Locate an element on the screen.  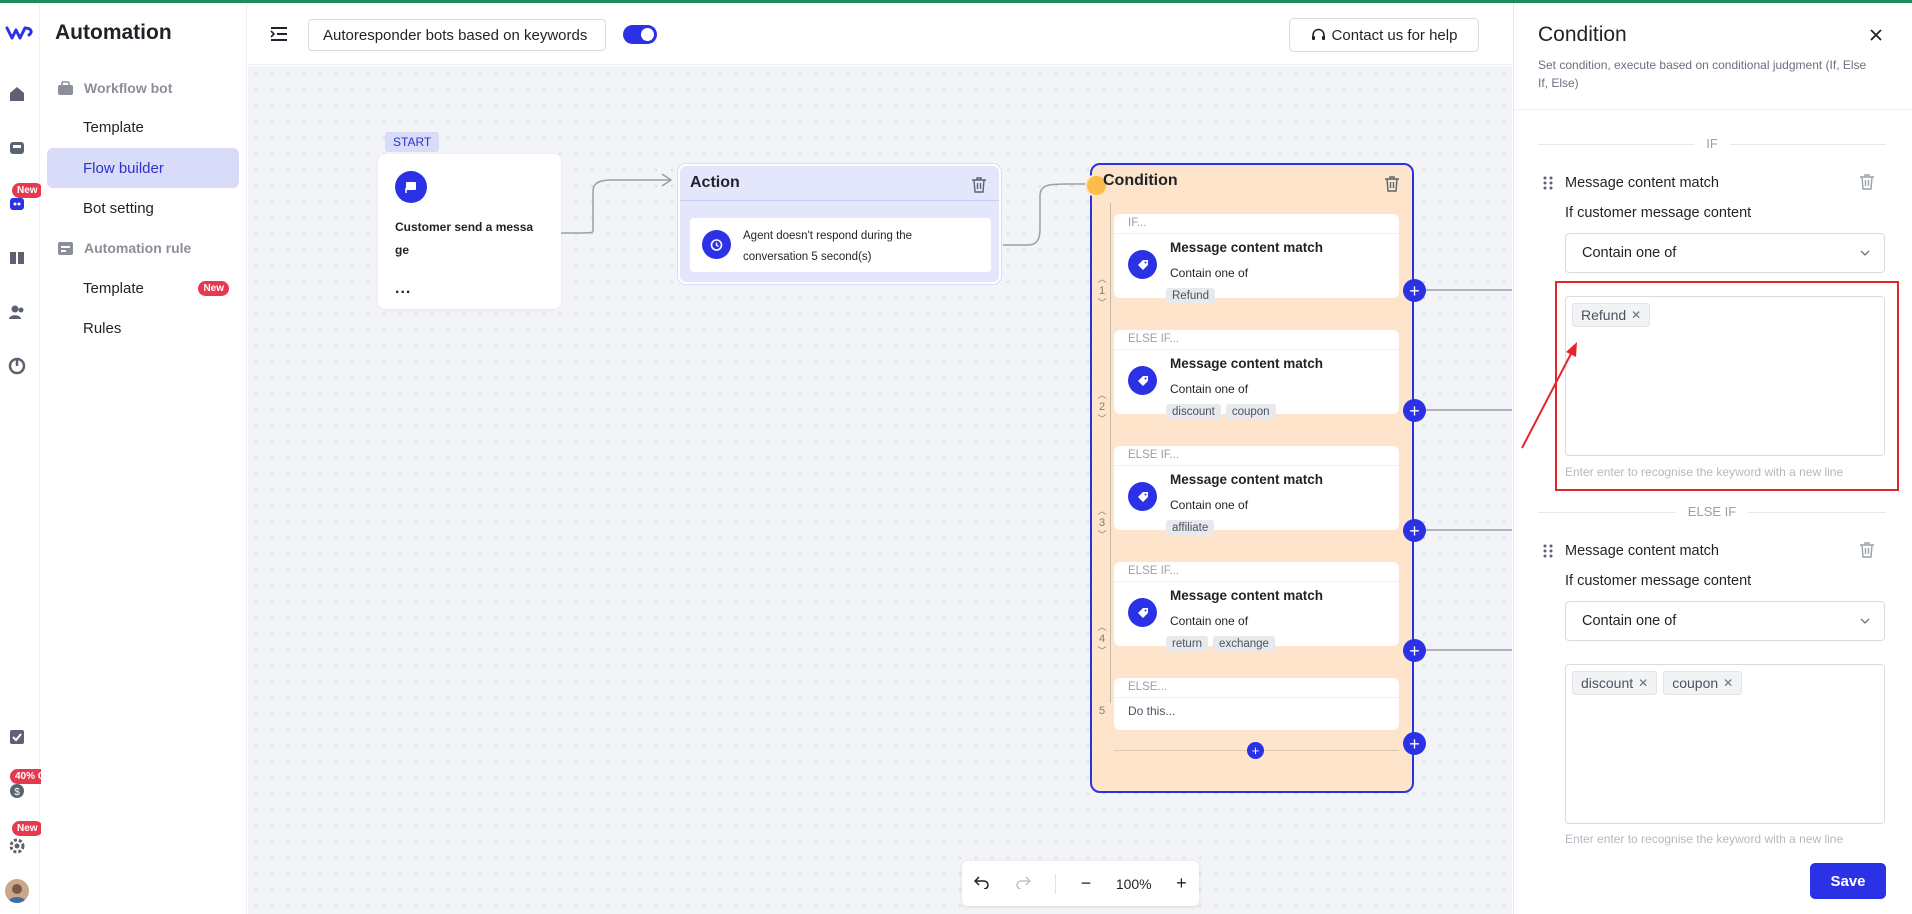
book-icon is located at coordinates (17, 258).